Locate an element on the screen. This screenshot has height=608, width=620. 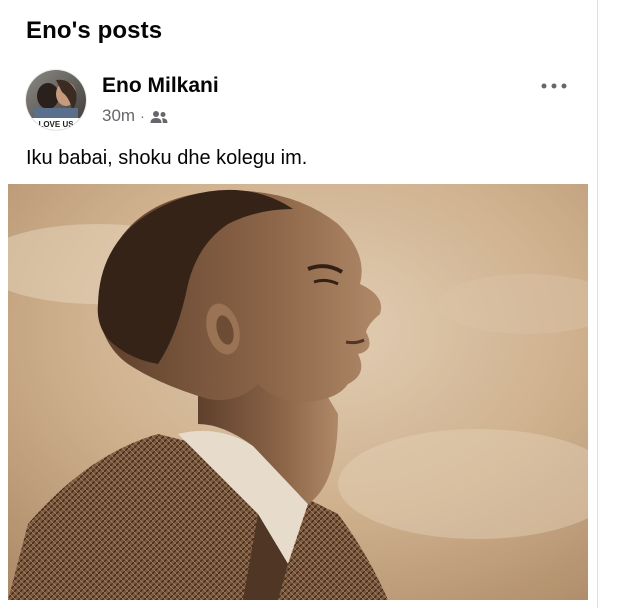
author-name: Eno Milkani is located at coordinates (160, 86).